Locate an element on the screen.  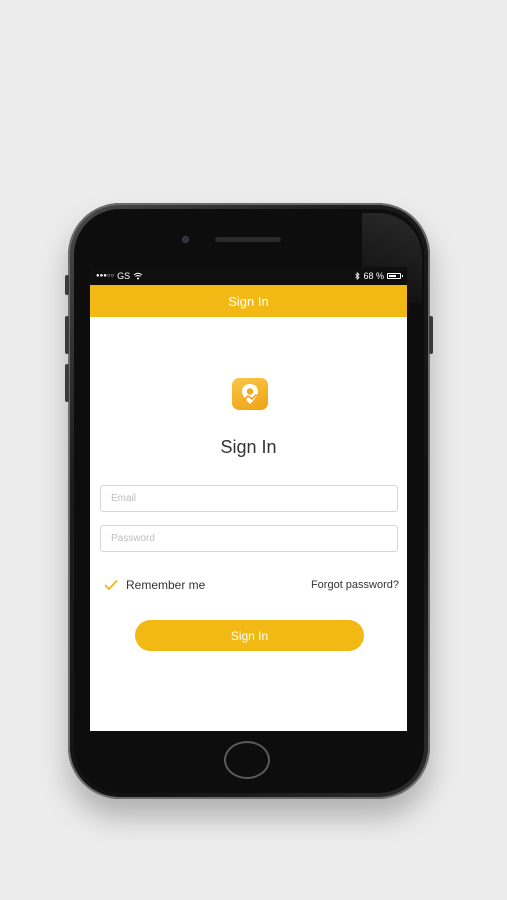
status-left: ●●●○○ GS is located at coordinates (119, 276).